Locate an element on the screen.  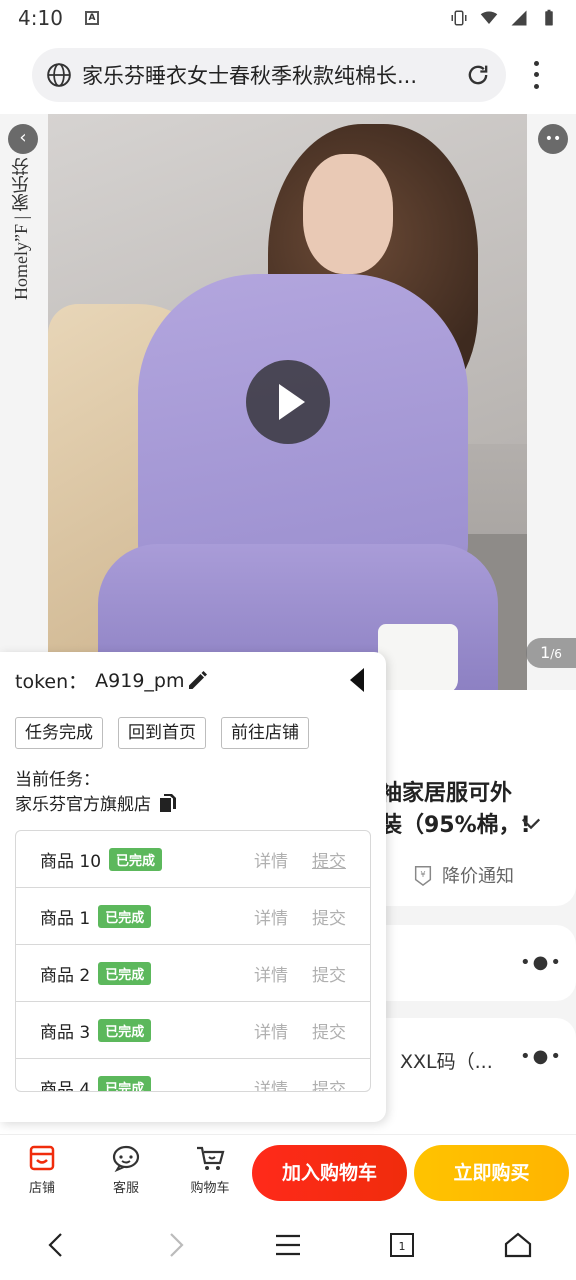
image-counter: 1/6 is located at coordinates (551, 653).